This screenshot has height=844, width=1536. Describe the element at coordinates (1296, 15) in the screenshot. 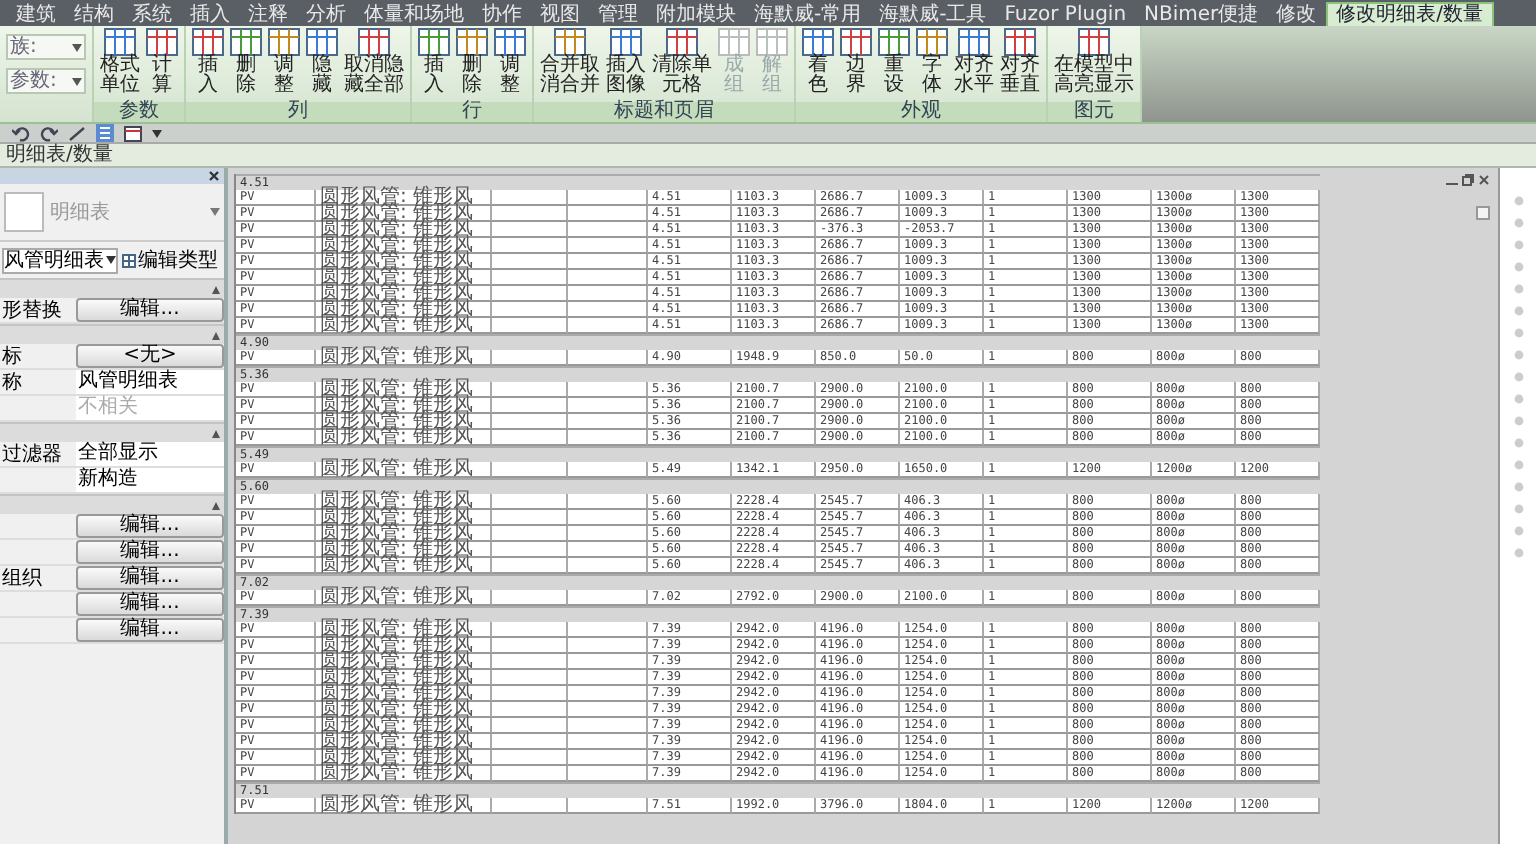

I see `ribbon-tab: 修改` at that location.